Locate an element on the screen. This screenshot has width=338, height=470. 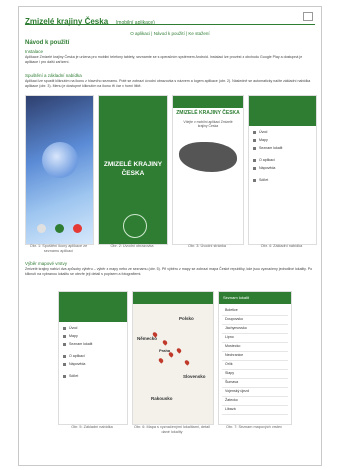
list-heading: Seznam lokalit is located at coordinates (236, 297).